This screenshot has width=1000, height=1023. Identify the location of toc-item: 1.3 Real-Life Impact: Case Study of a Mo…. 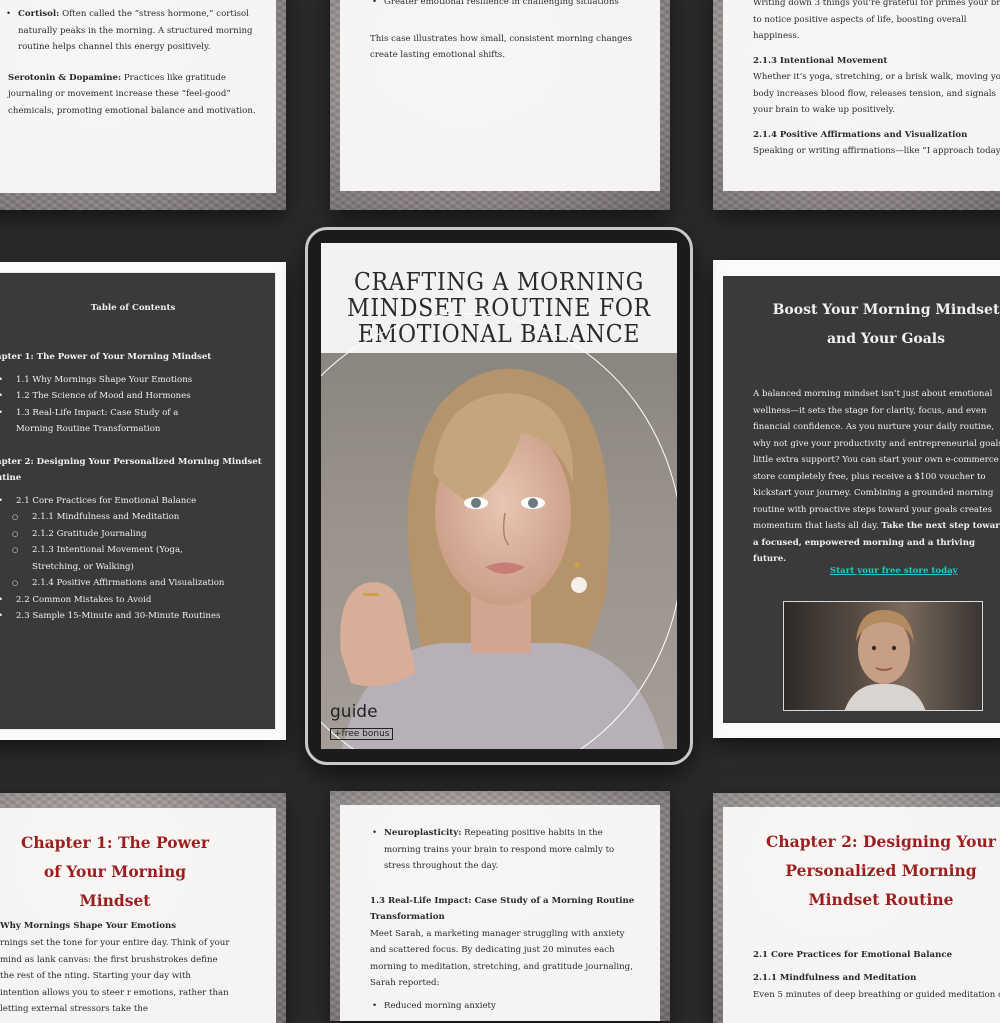
(108, 421).